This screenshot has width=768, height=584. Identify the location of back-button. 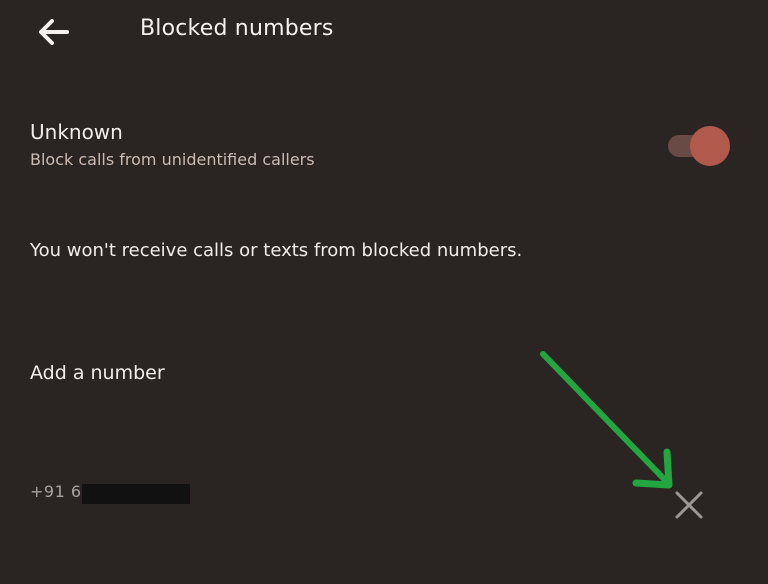
(54, 32).